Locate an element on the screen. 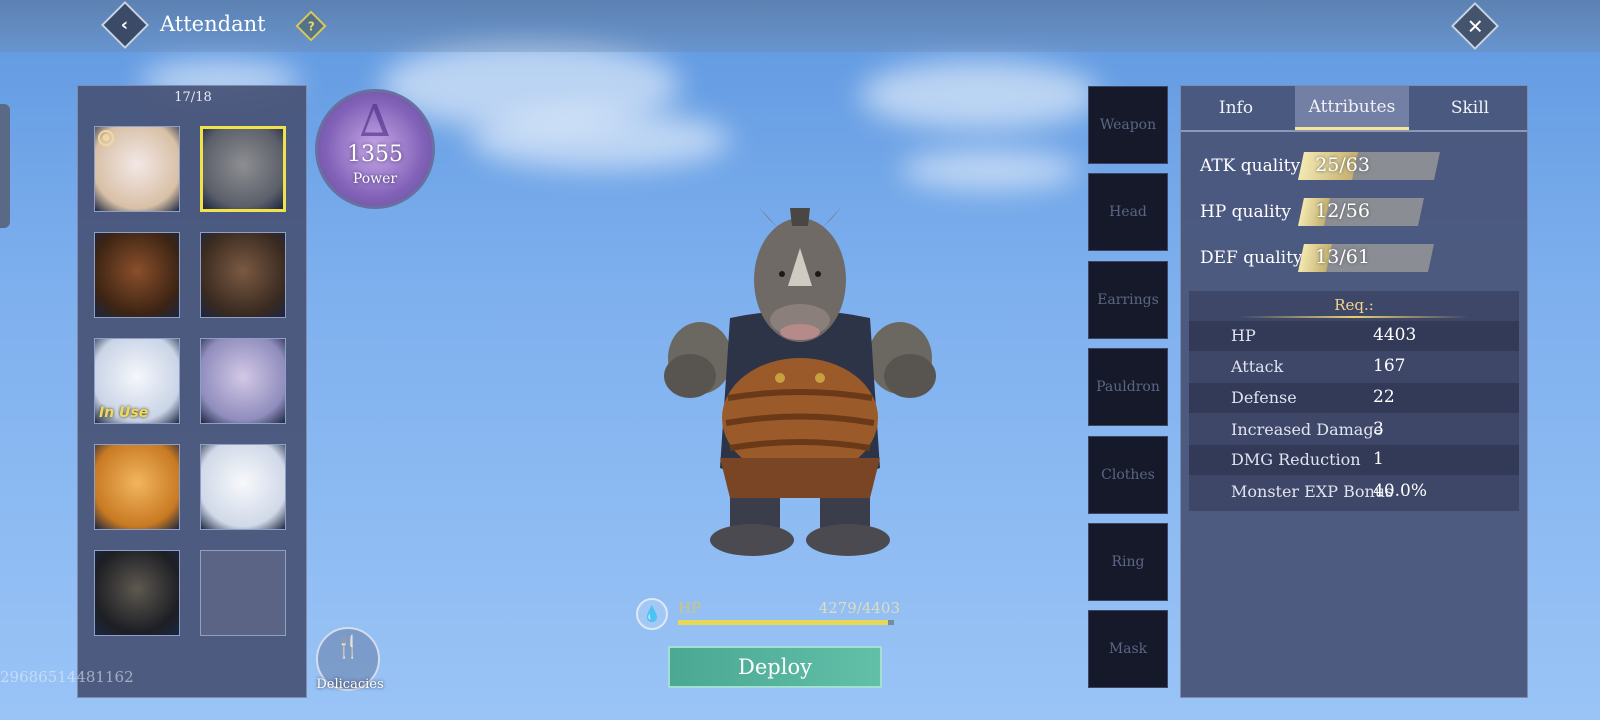  requirement-row: Attack 167 is located at coordinates (1354, 367).